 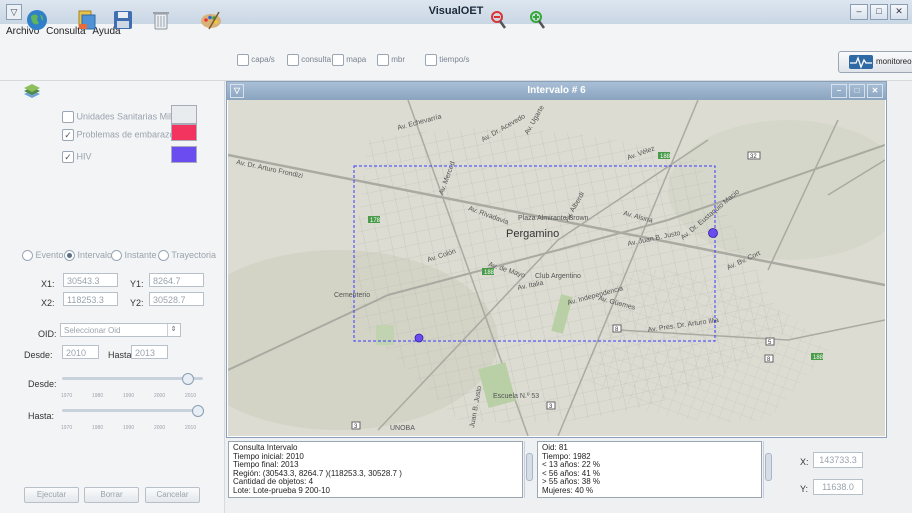 I want to click on slider-hasta-tick: 1980, so click(x=98, y=428).